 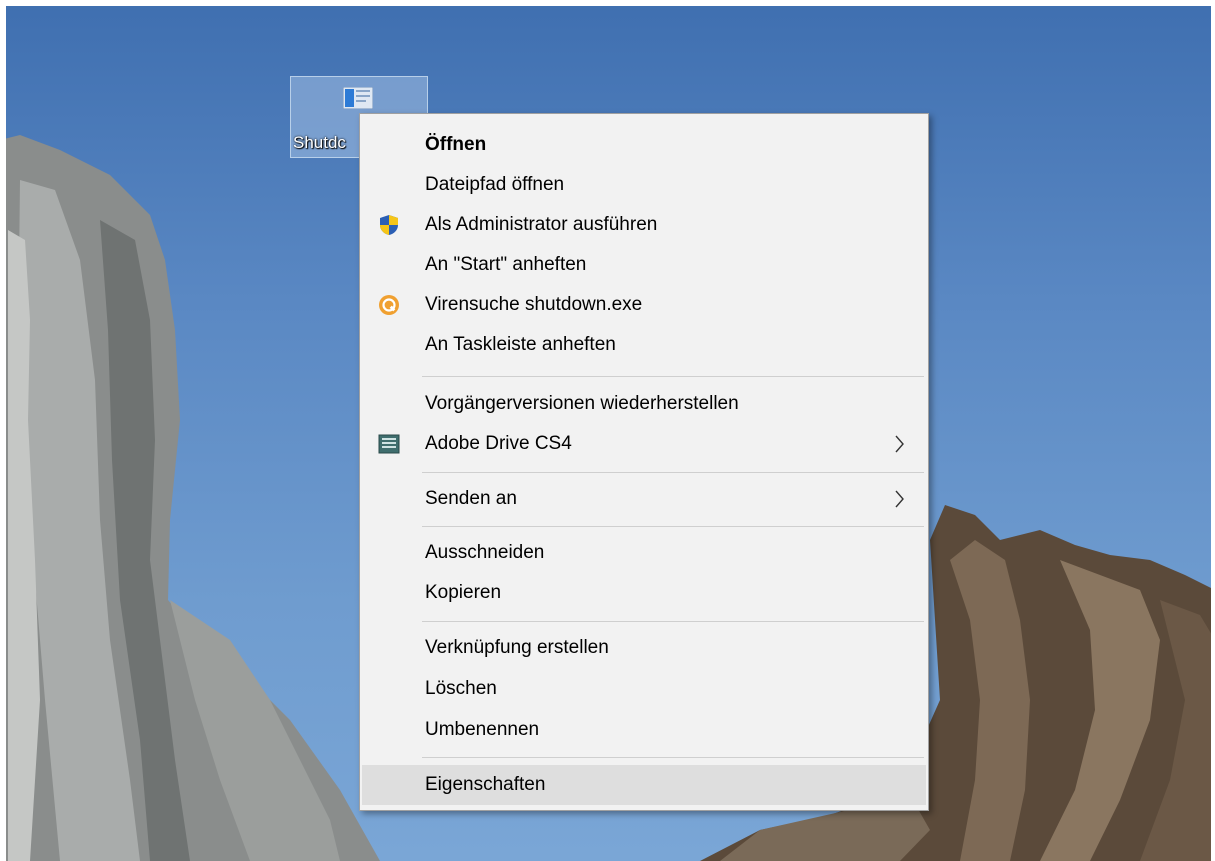 I want to click on menu-item-label: Vorgängerversionen wiederherstellen, so click(x=582, y=403).